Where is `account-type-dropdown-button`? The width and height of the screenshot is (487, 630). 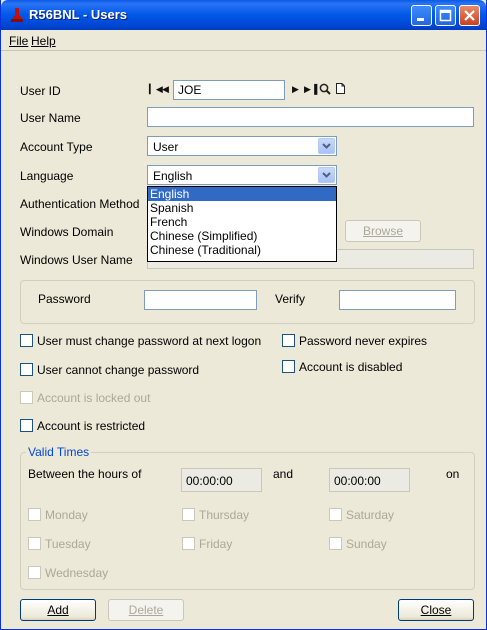 account-type-dropdown-button is located at coordinates (326, 146).